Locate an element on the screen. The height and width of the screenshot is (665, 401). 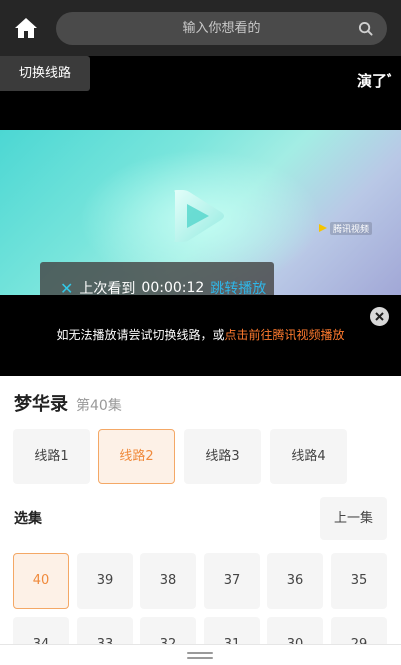
route-1-button: 线路1 is located at coordinates (51, 456).